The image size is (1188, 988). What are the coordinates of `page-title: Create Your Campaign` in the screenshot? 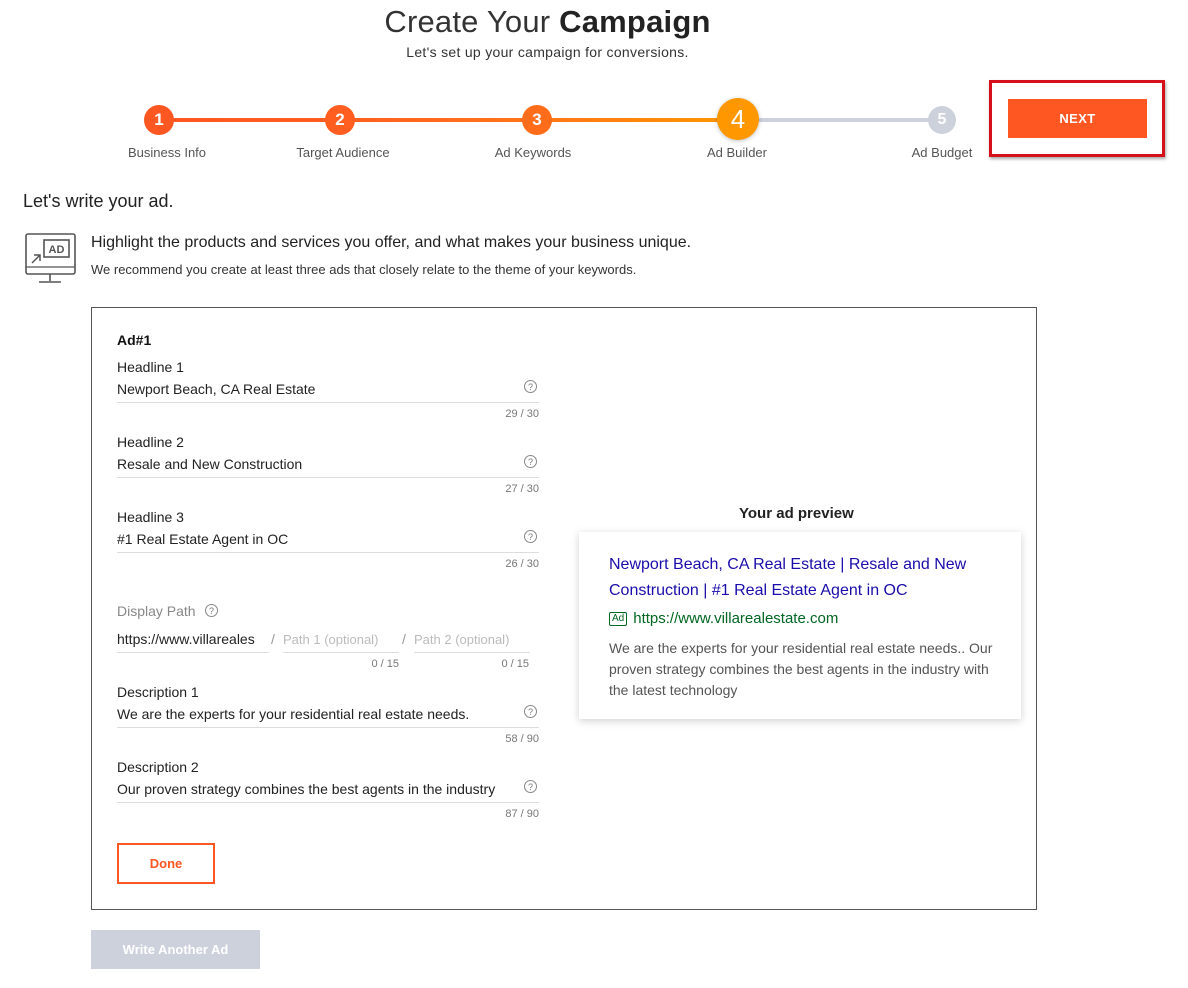 It's located at (547, 22).